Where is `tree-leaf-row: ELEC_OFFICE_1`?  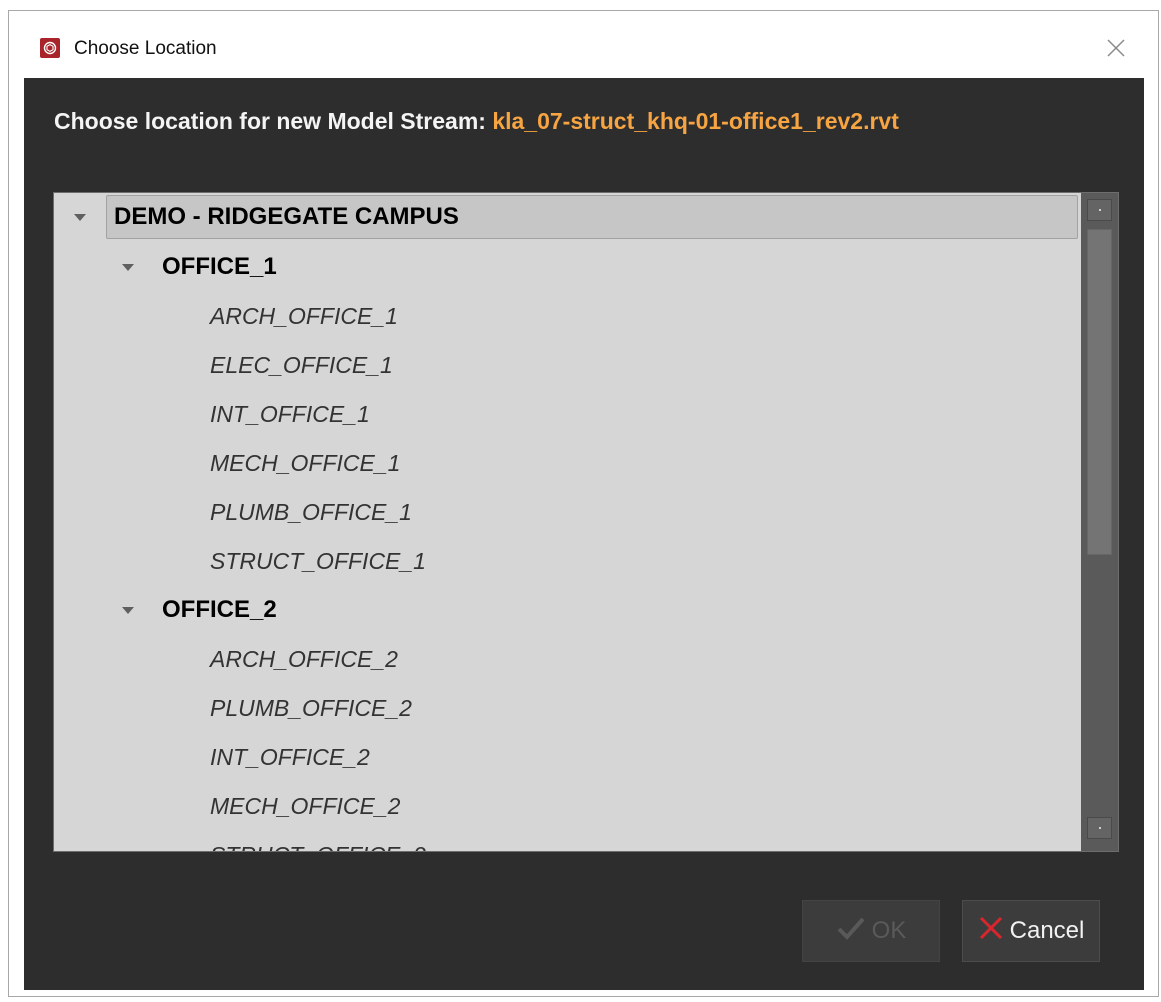
tree-leaf-row: ELEC_OFFICE_1 is located at coordinates (567, 365).